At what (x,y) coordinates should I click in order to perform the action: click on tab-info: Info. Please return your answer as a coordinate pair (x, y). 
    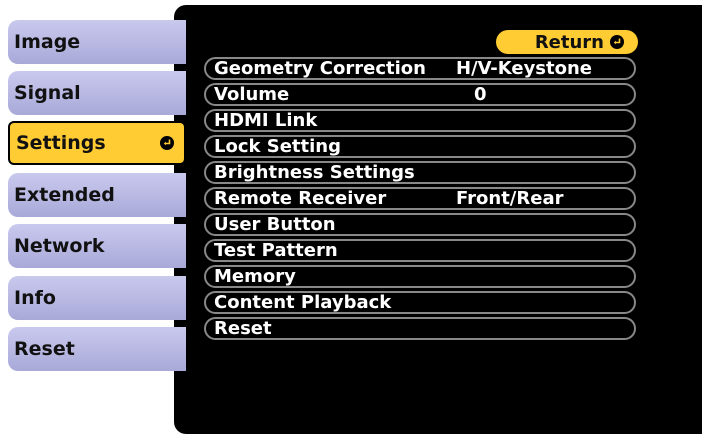
    Looking at the image, I should click on (97, 298).